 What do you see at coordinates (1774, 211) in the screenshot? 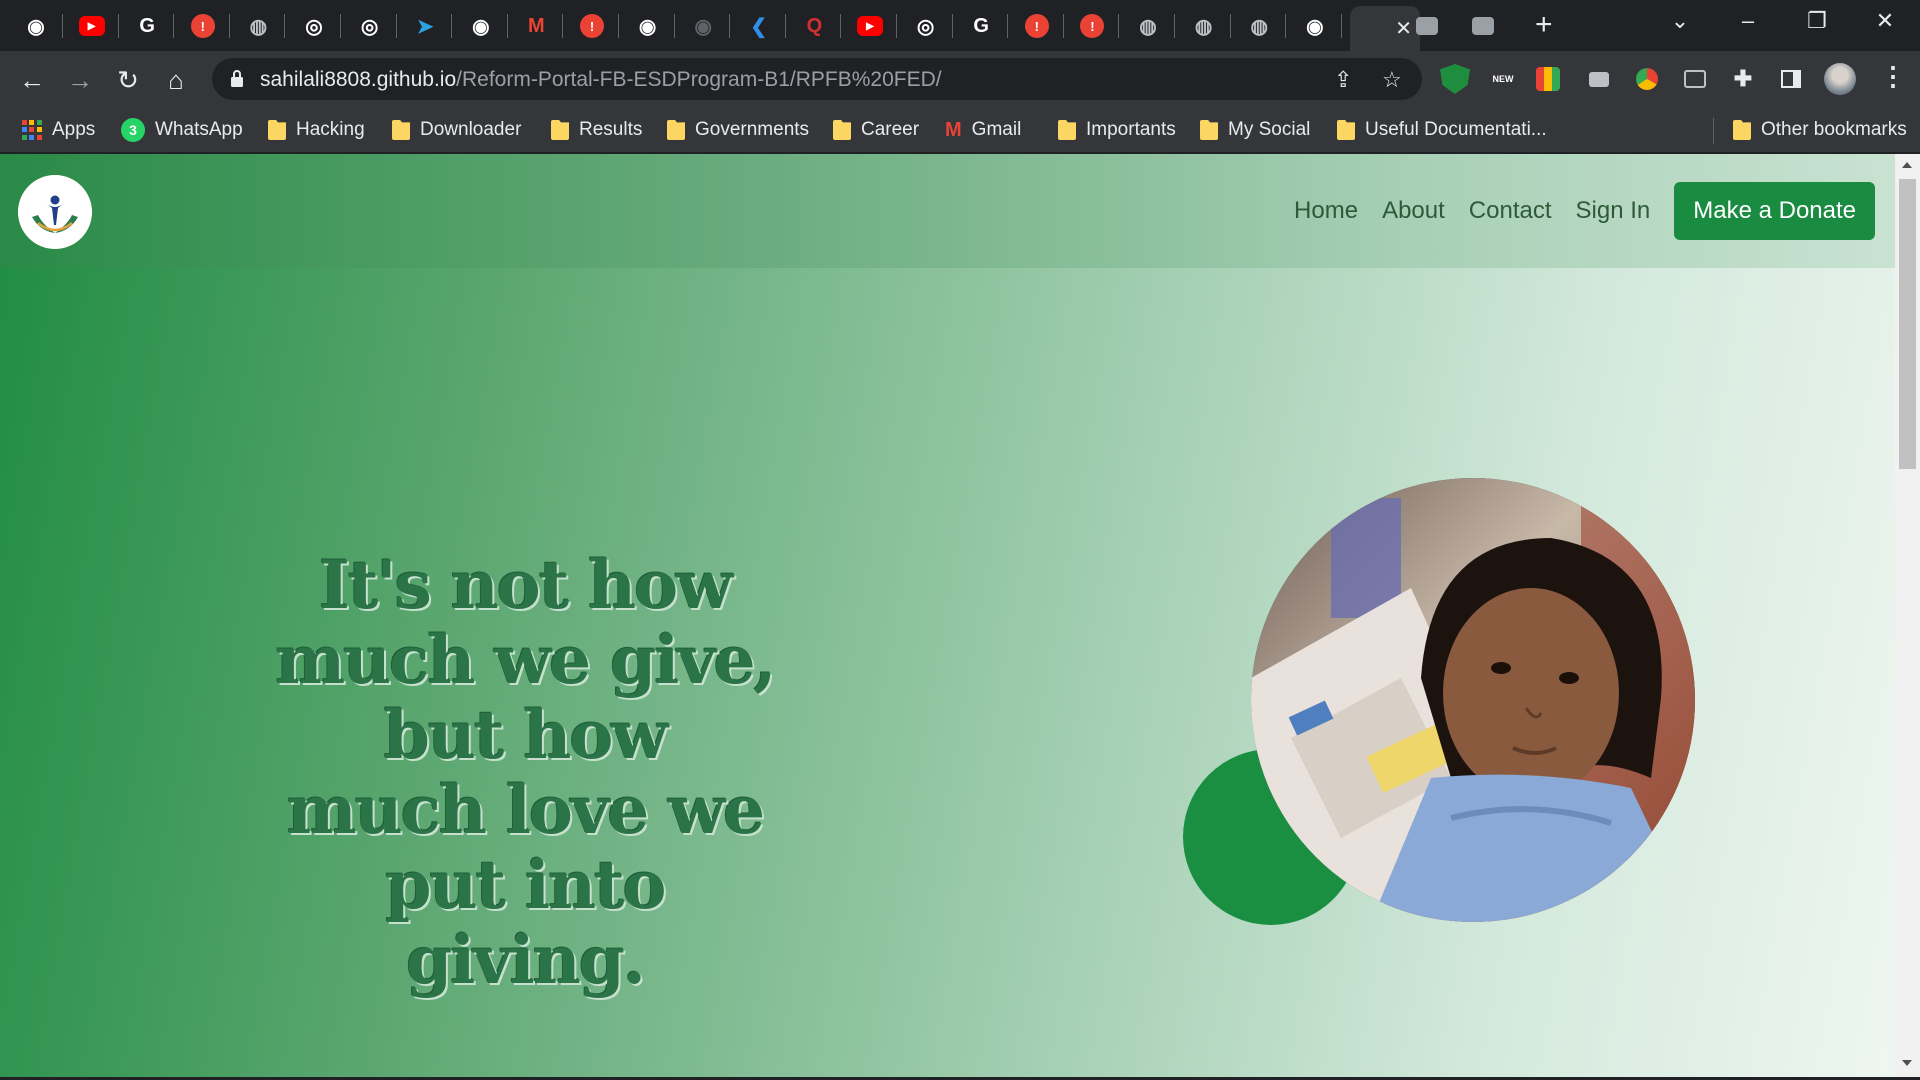
I see `make-donate-button: Make a Donate` at bounding box center [1774, 211].